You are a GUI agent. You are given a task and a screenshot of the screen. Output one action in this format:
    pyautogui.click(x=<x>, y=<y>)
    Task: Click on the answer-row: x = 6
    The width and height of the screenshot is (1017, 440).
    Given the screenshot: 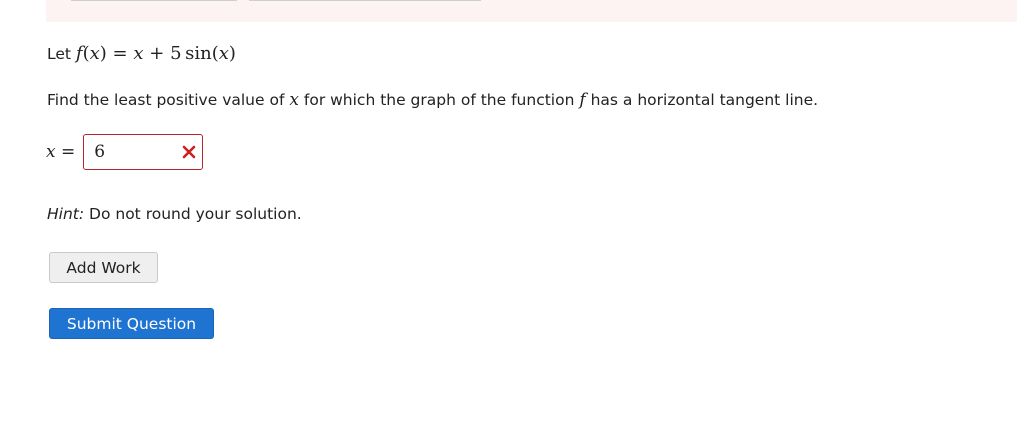 What is the action you would take?
    pyautogui.click(x=125, y=152)
    